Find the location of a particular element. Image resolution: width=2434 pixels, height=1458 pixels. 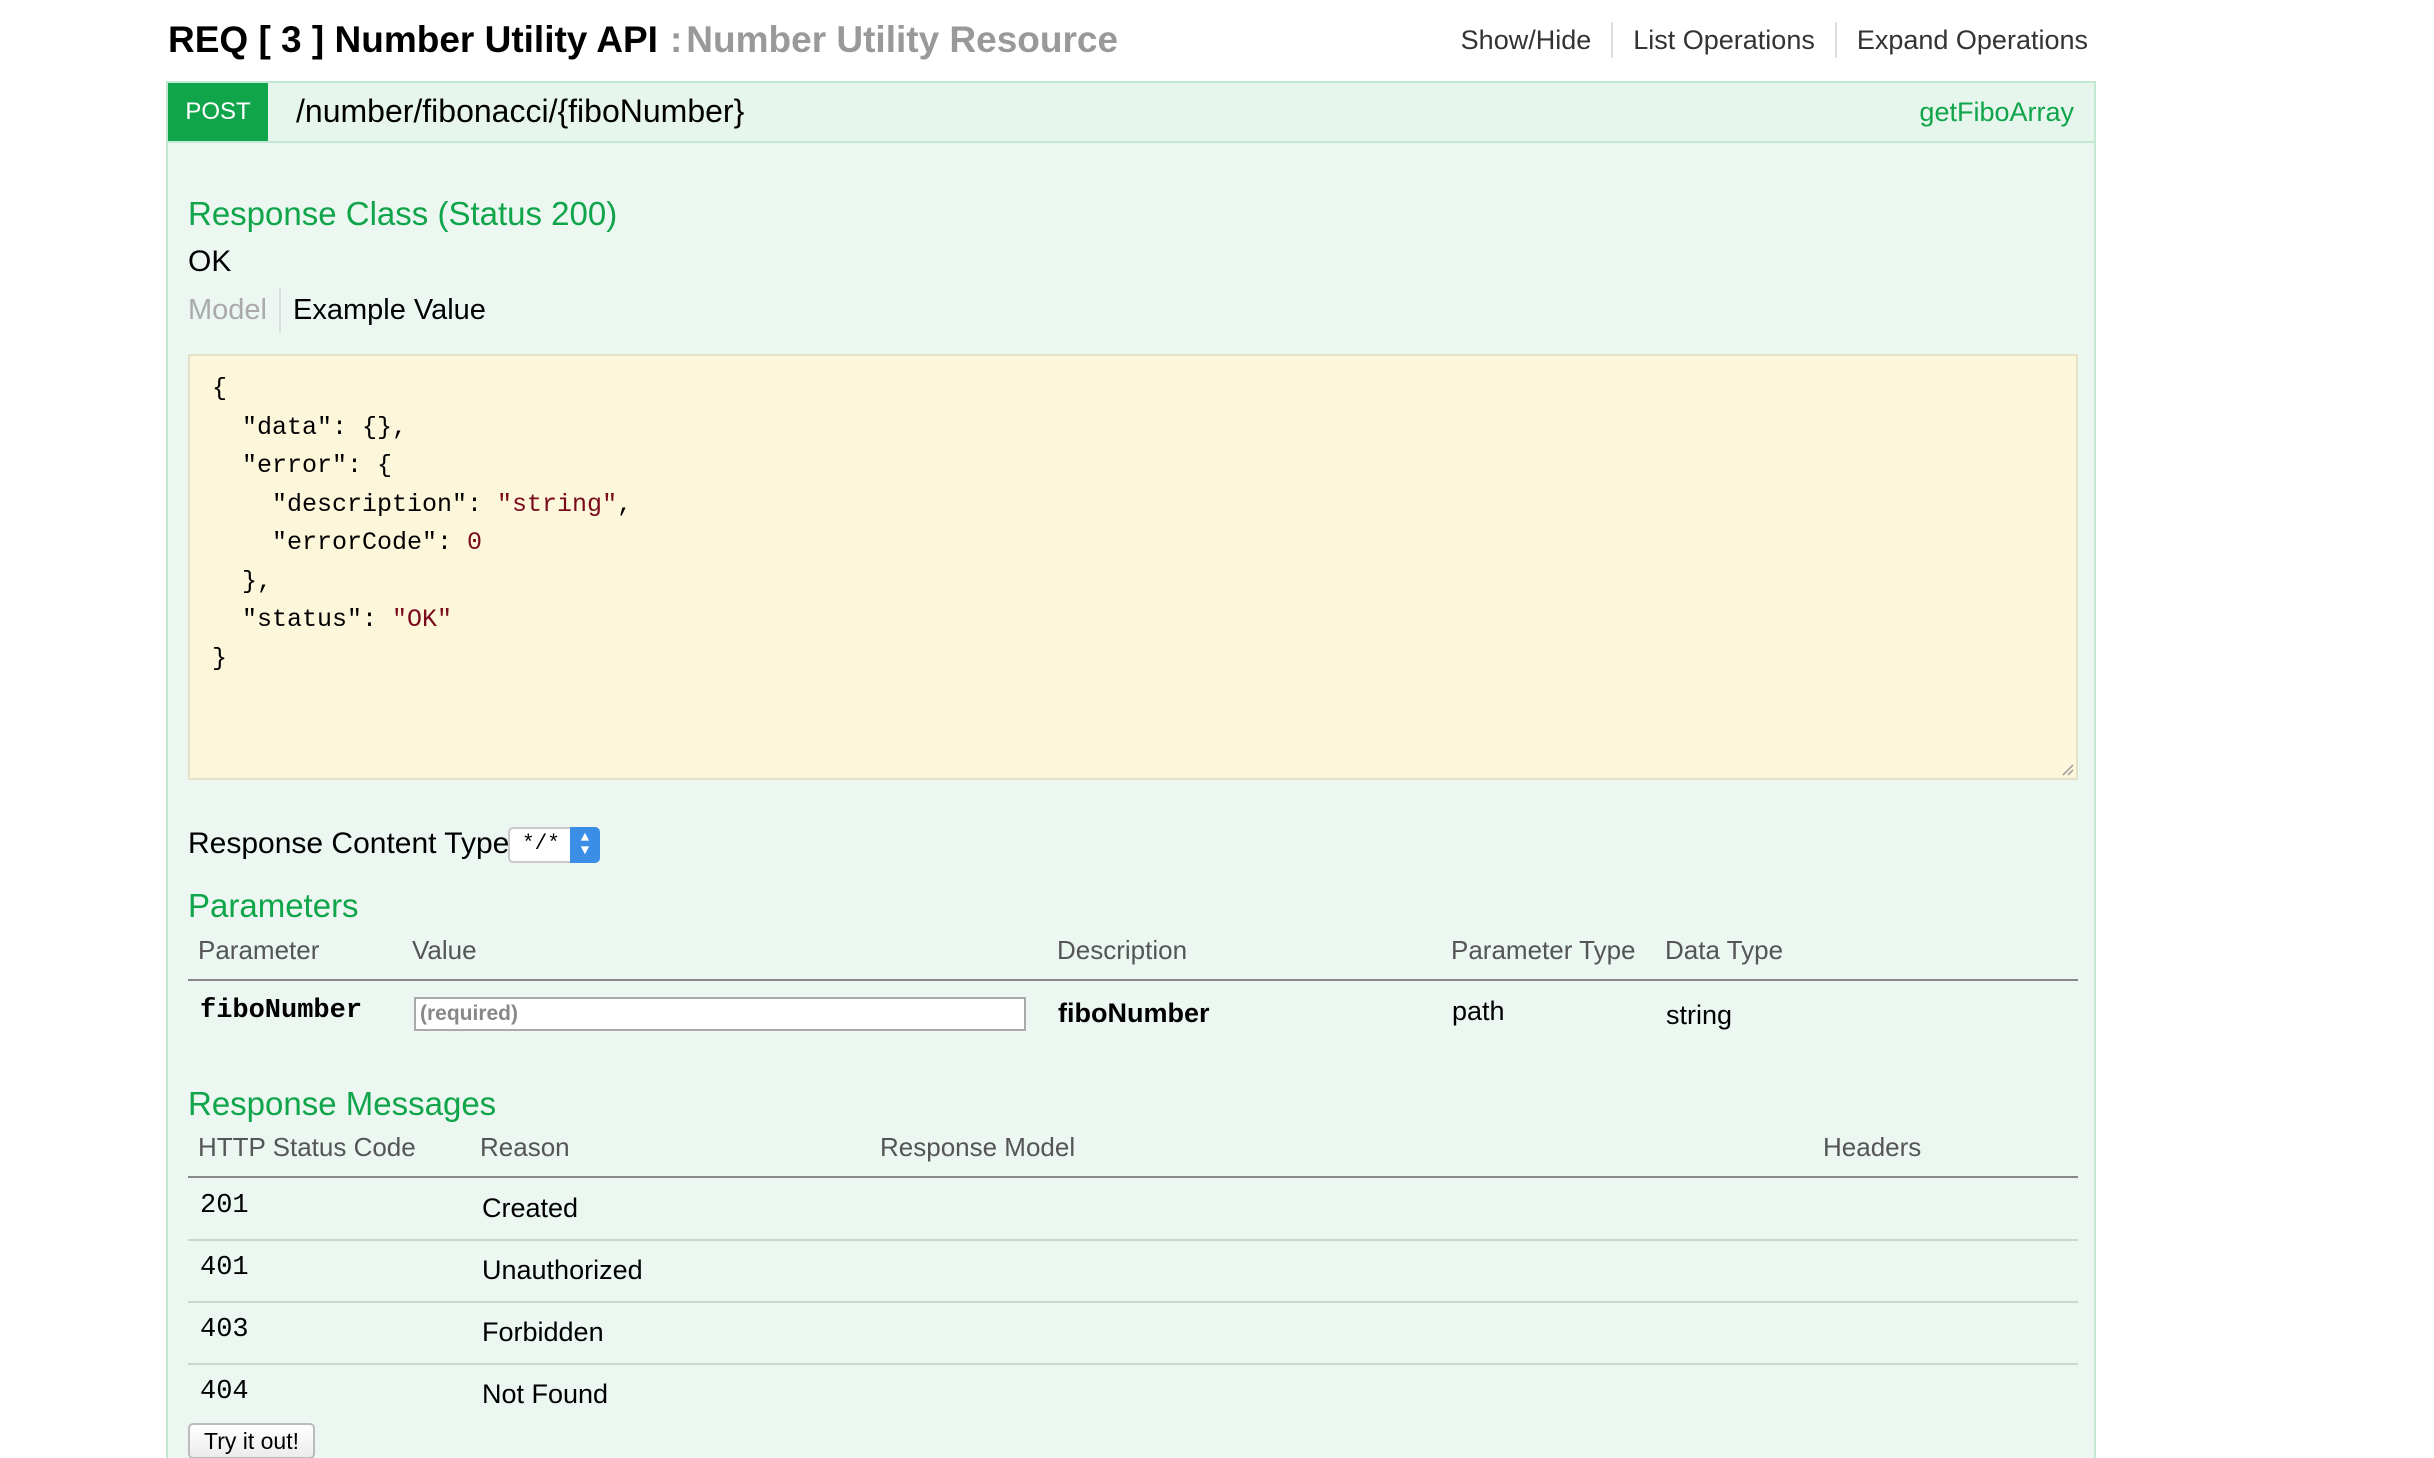

code-line: }, is located at coordinates (242, 581).